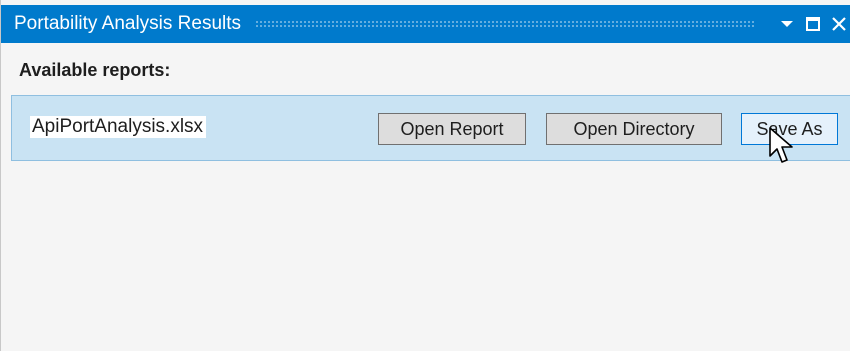  Describe the element at coordinates (813, 24) in the screenshot. I see `maximize-icon` at that location.